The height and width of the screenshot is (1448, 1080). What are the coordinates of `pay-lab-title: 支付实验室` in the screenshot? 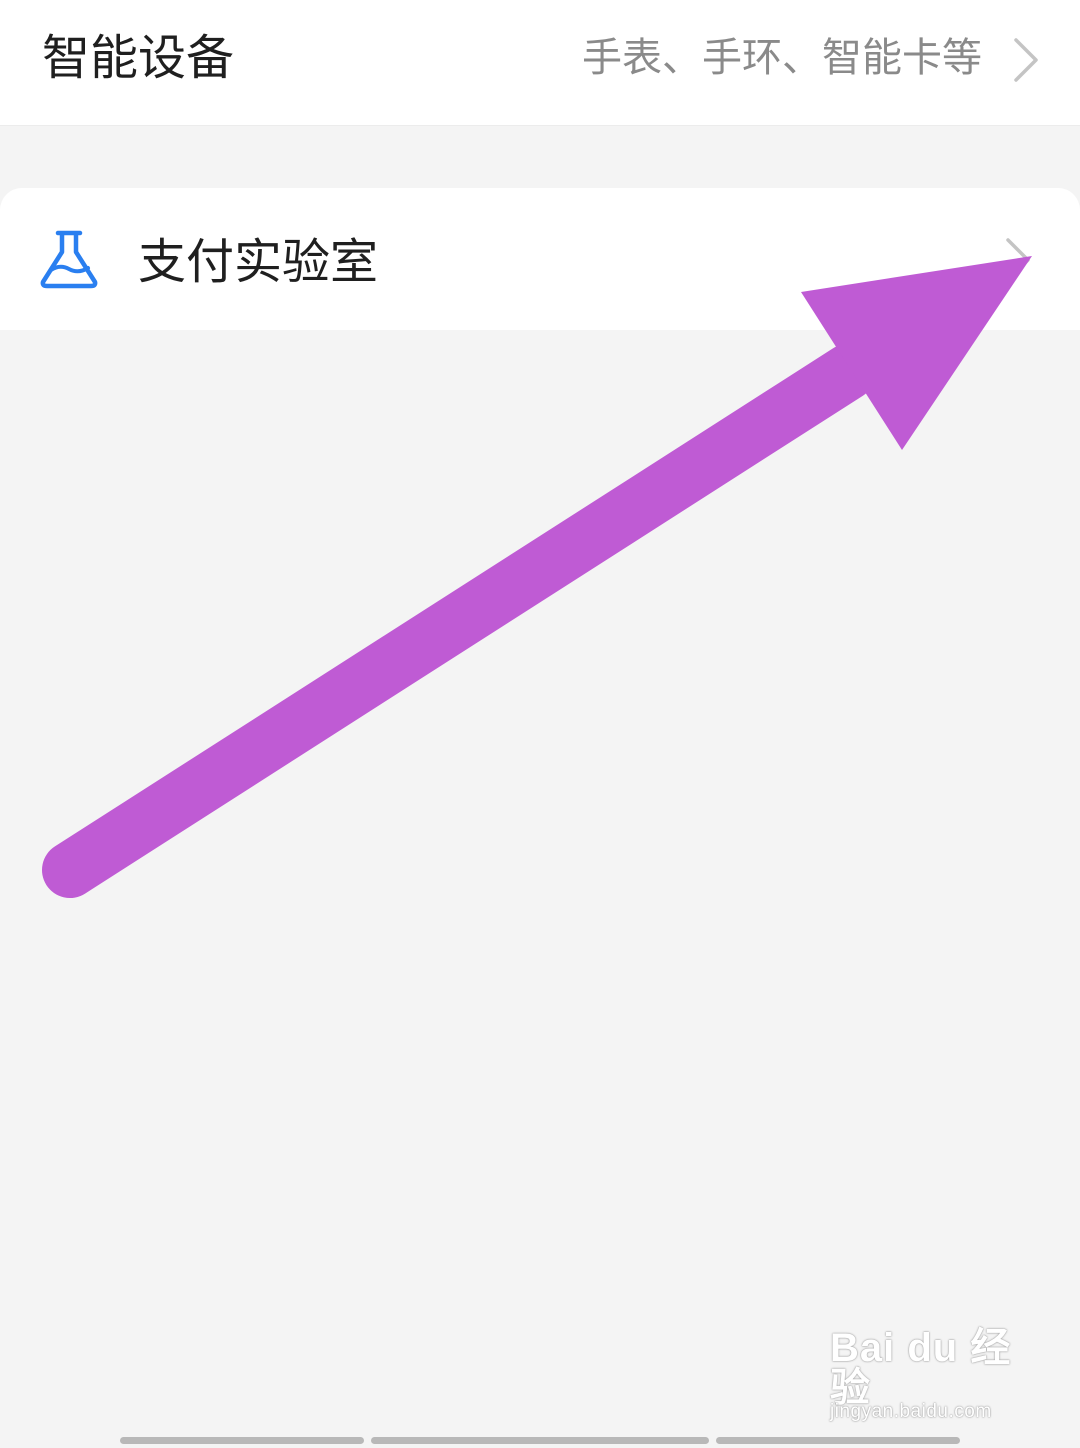 It's located at (258, 262).